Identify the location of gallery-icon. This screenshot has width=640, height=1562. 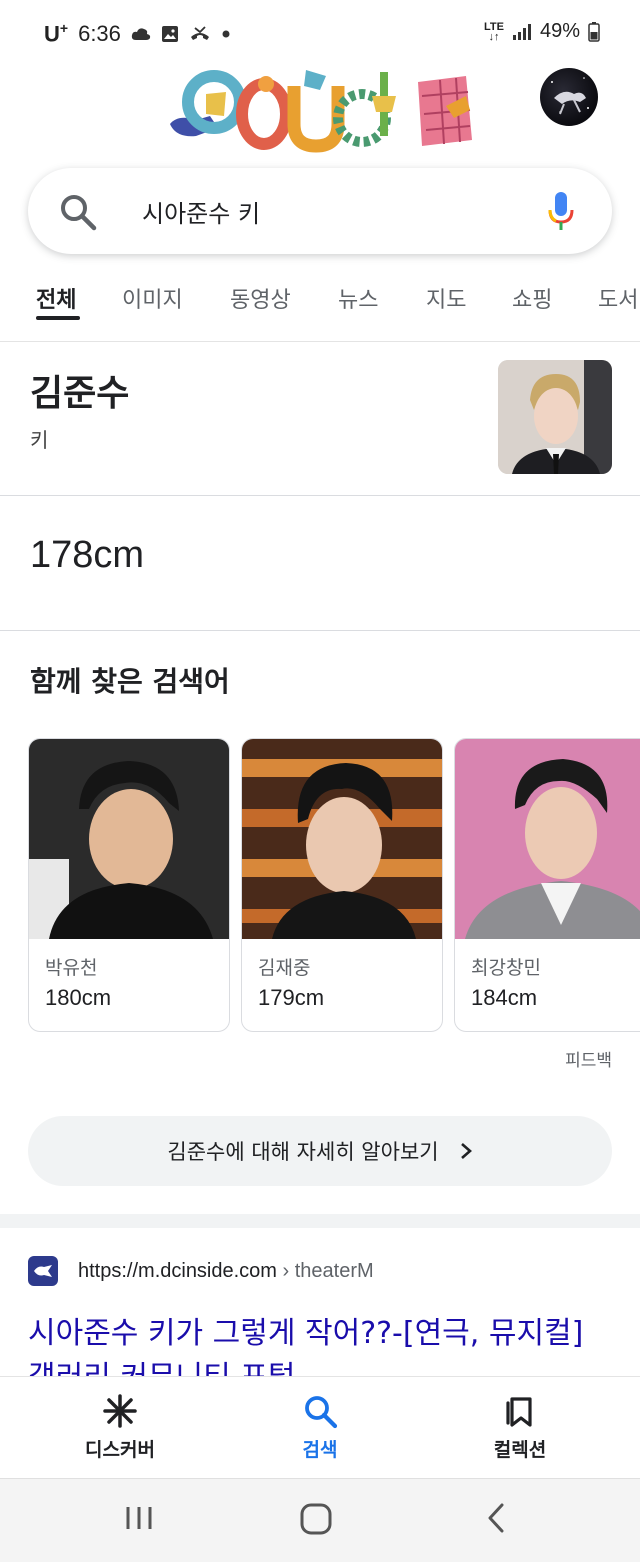
(169, 33).